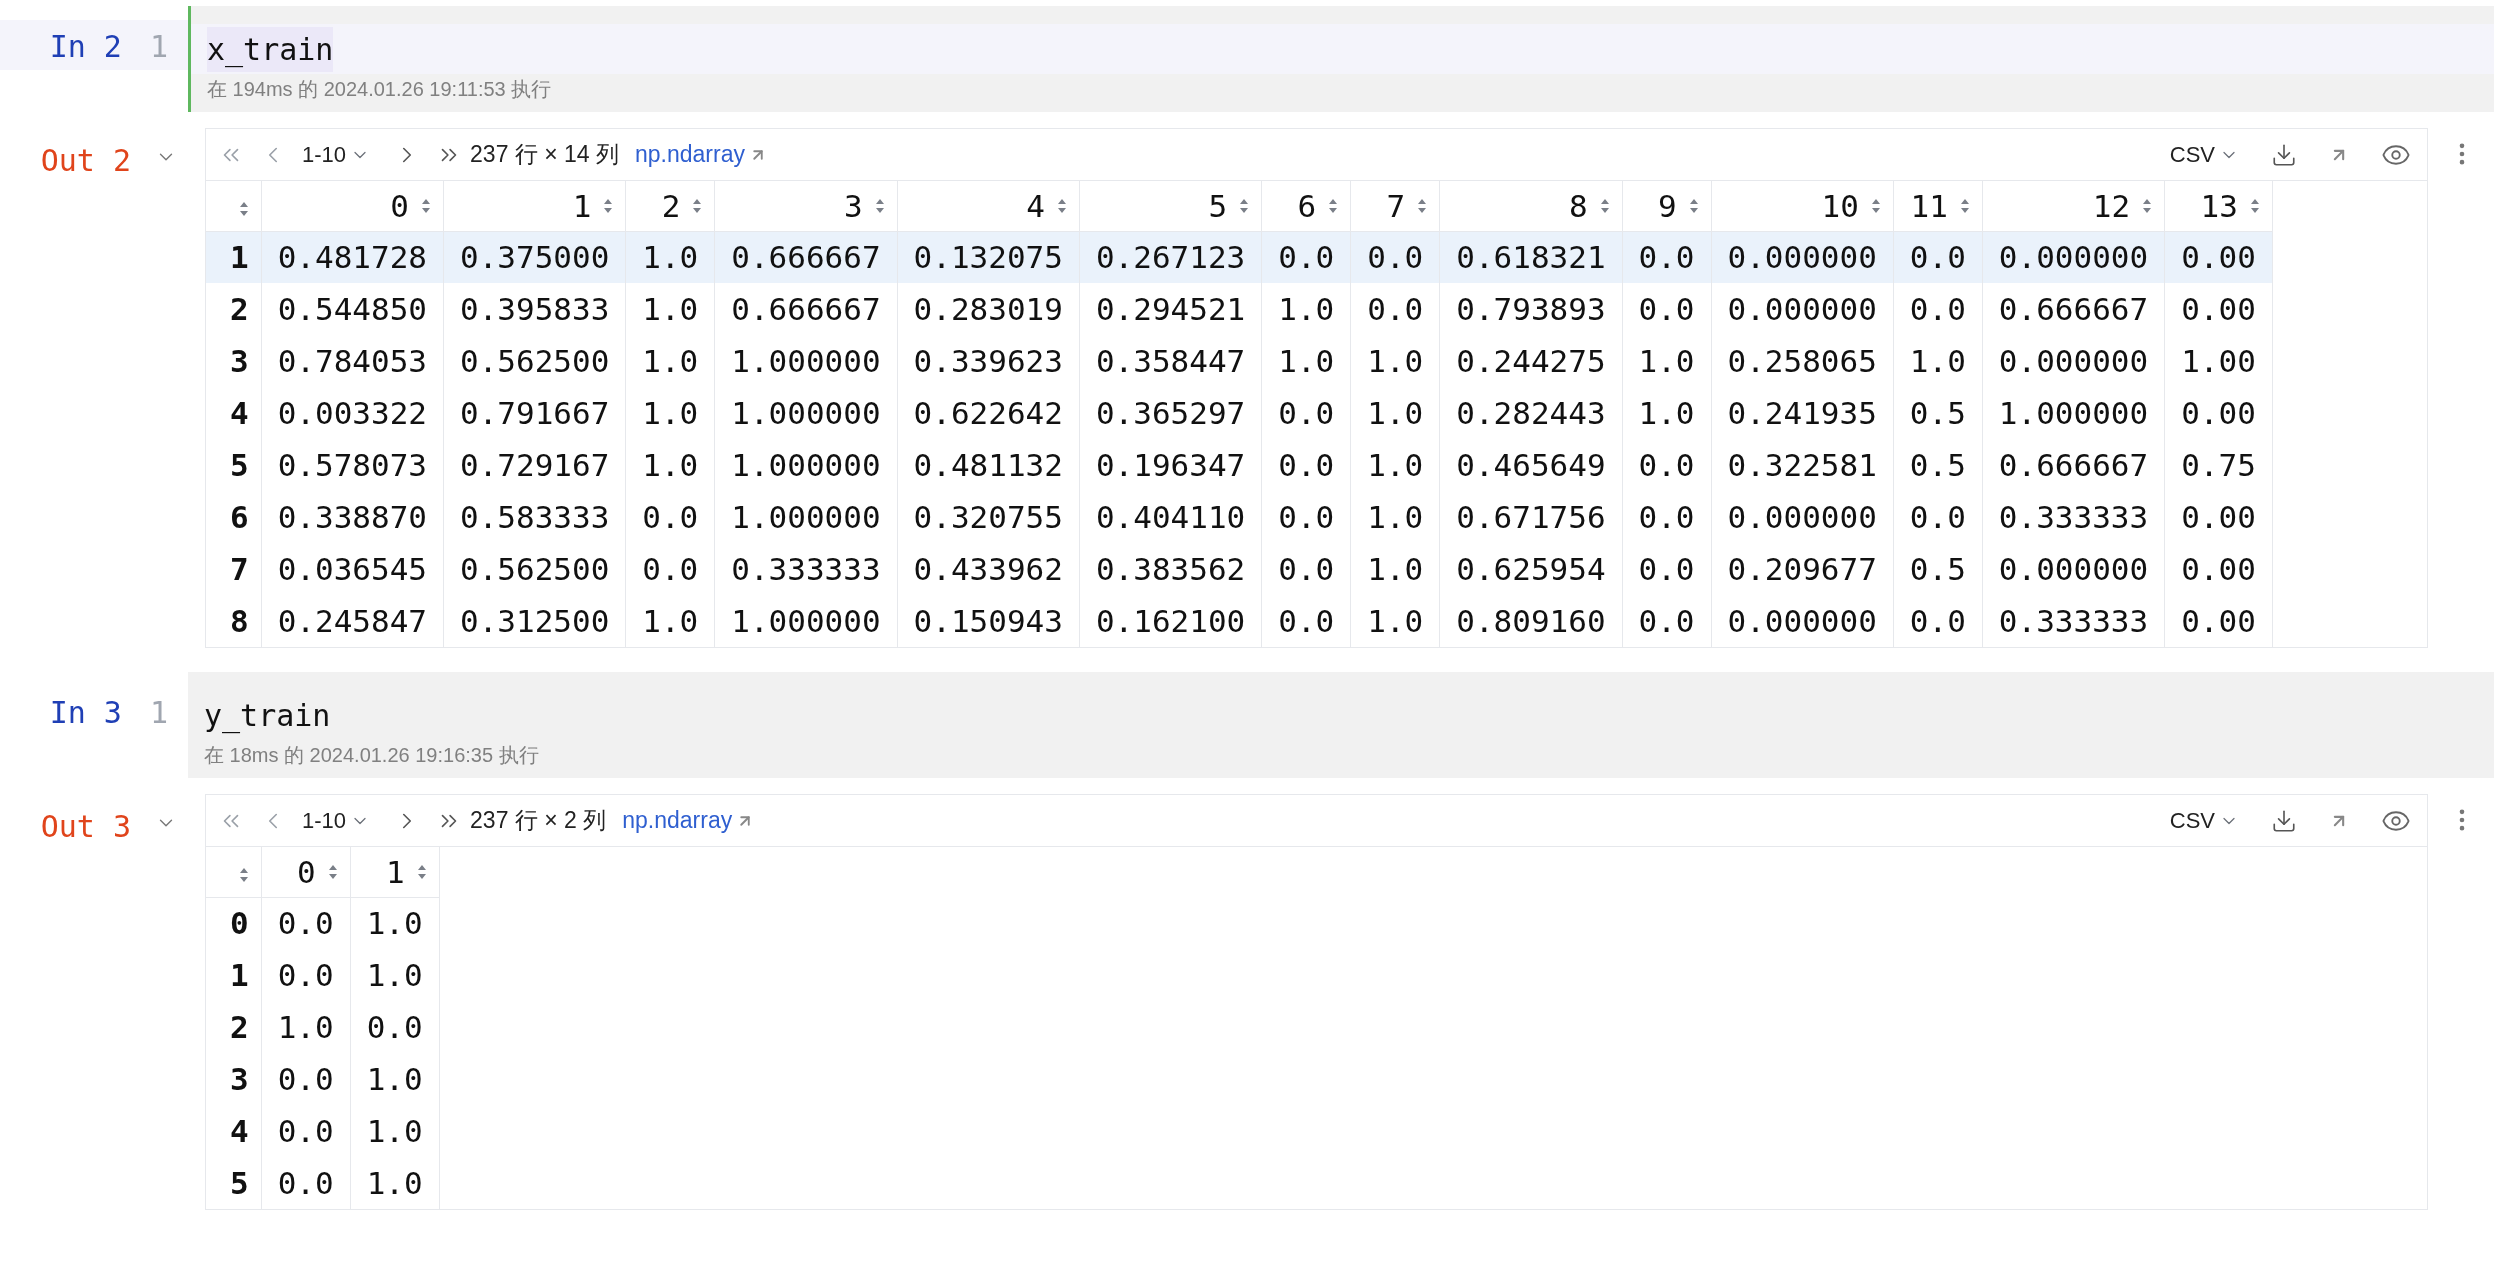 Image resolution: width=2494 pixels, height=1262 pixels. I want to click on table-cell: 0.625954, so click(1531, 568).